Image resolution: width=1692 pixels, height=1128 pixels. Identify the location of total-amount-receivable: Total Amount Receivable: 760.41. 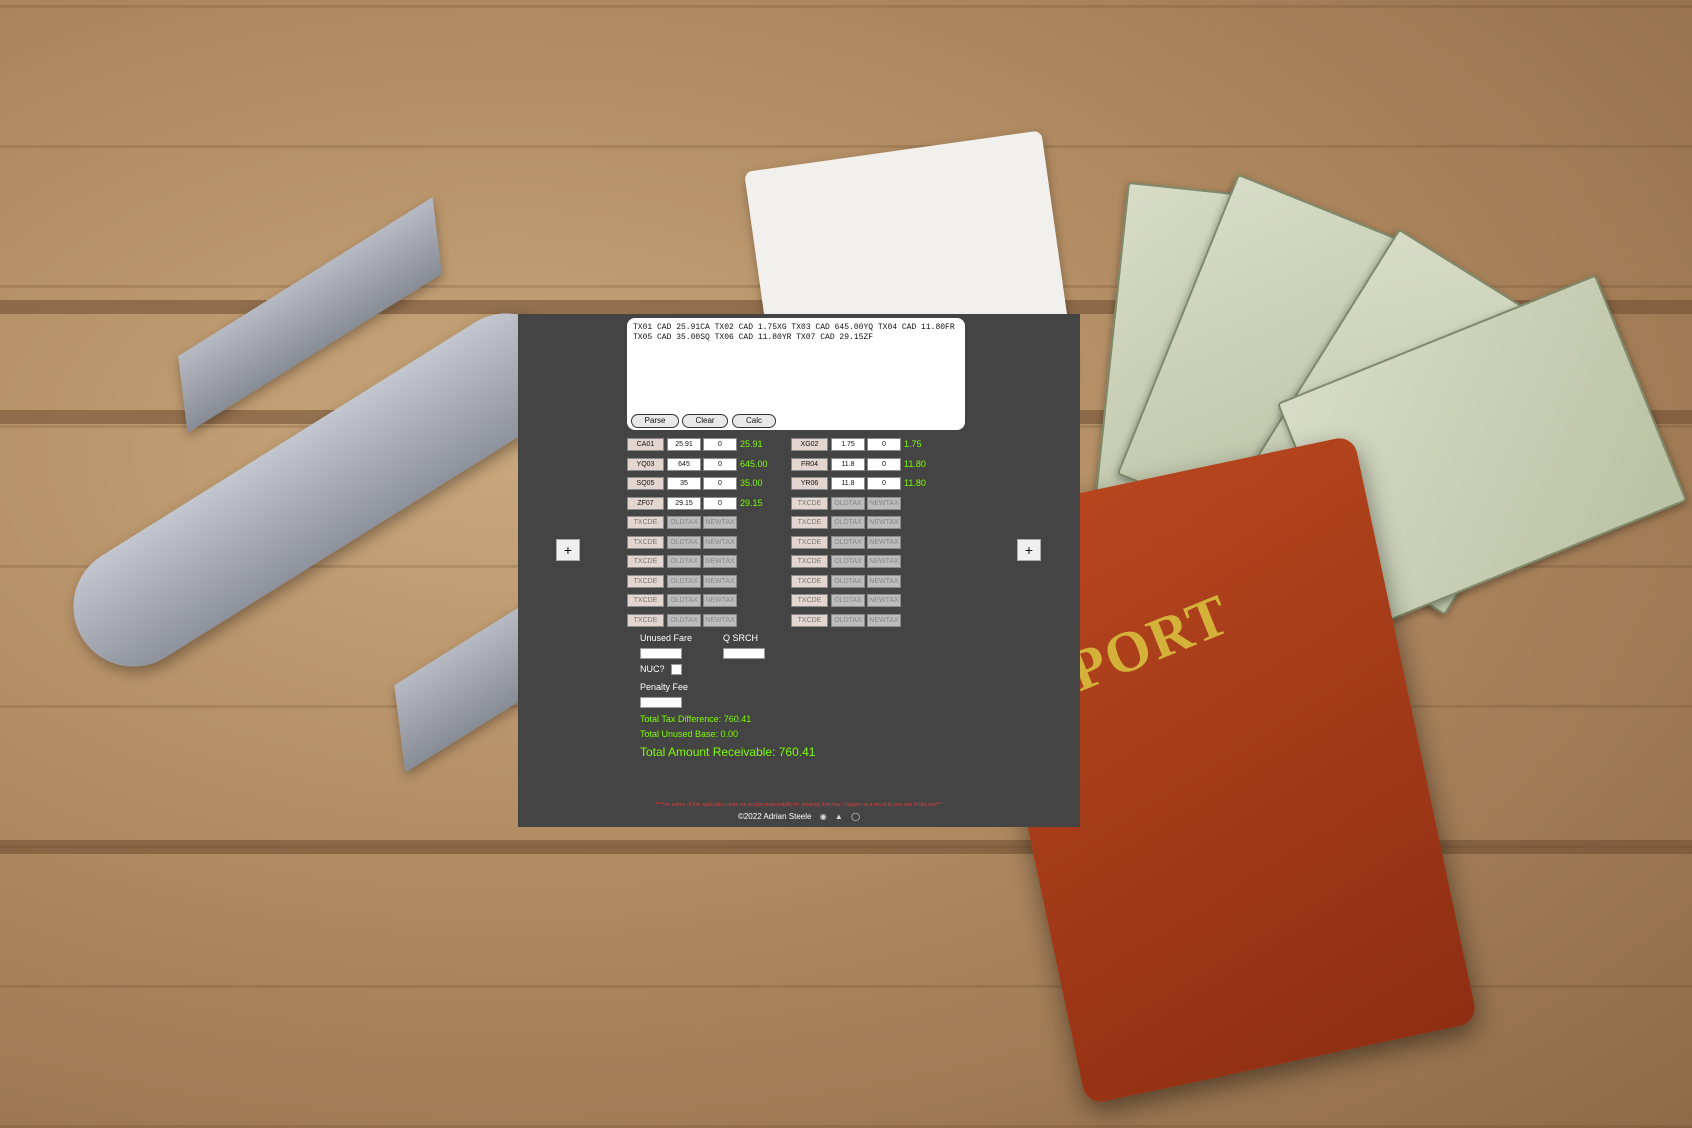
(728, 752).